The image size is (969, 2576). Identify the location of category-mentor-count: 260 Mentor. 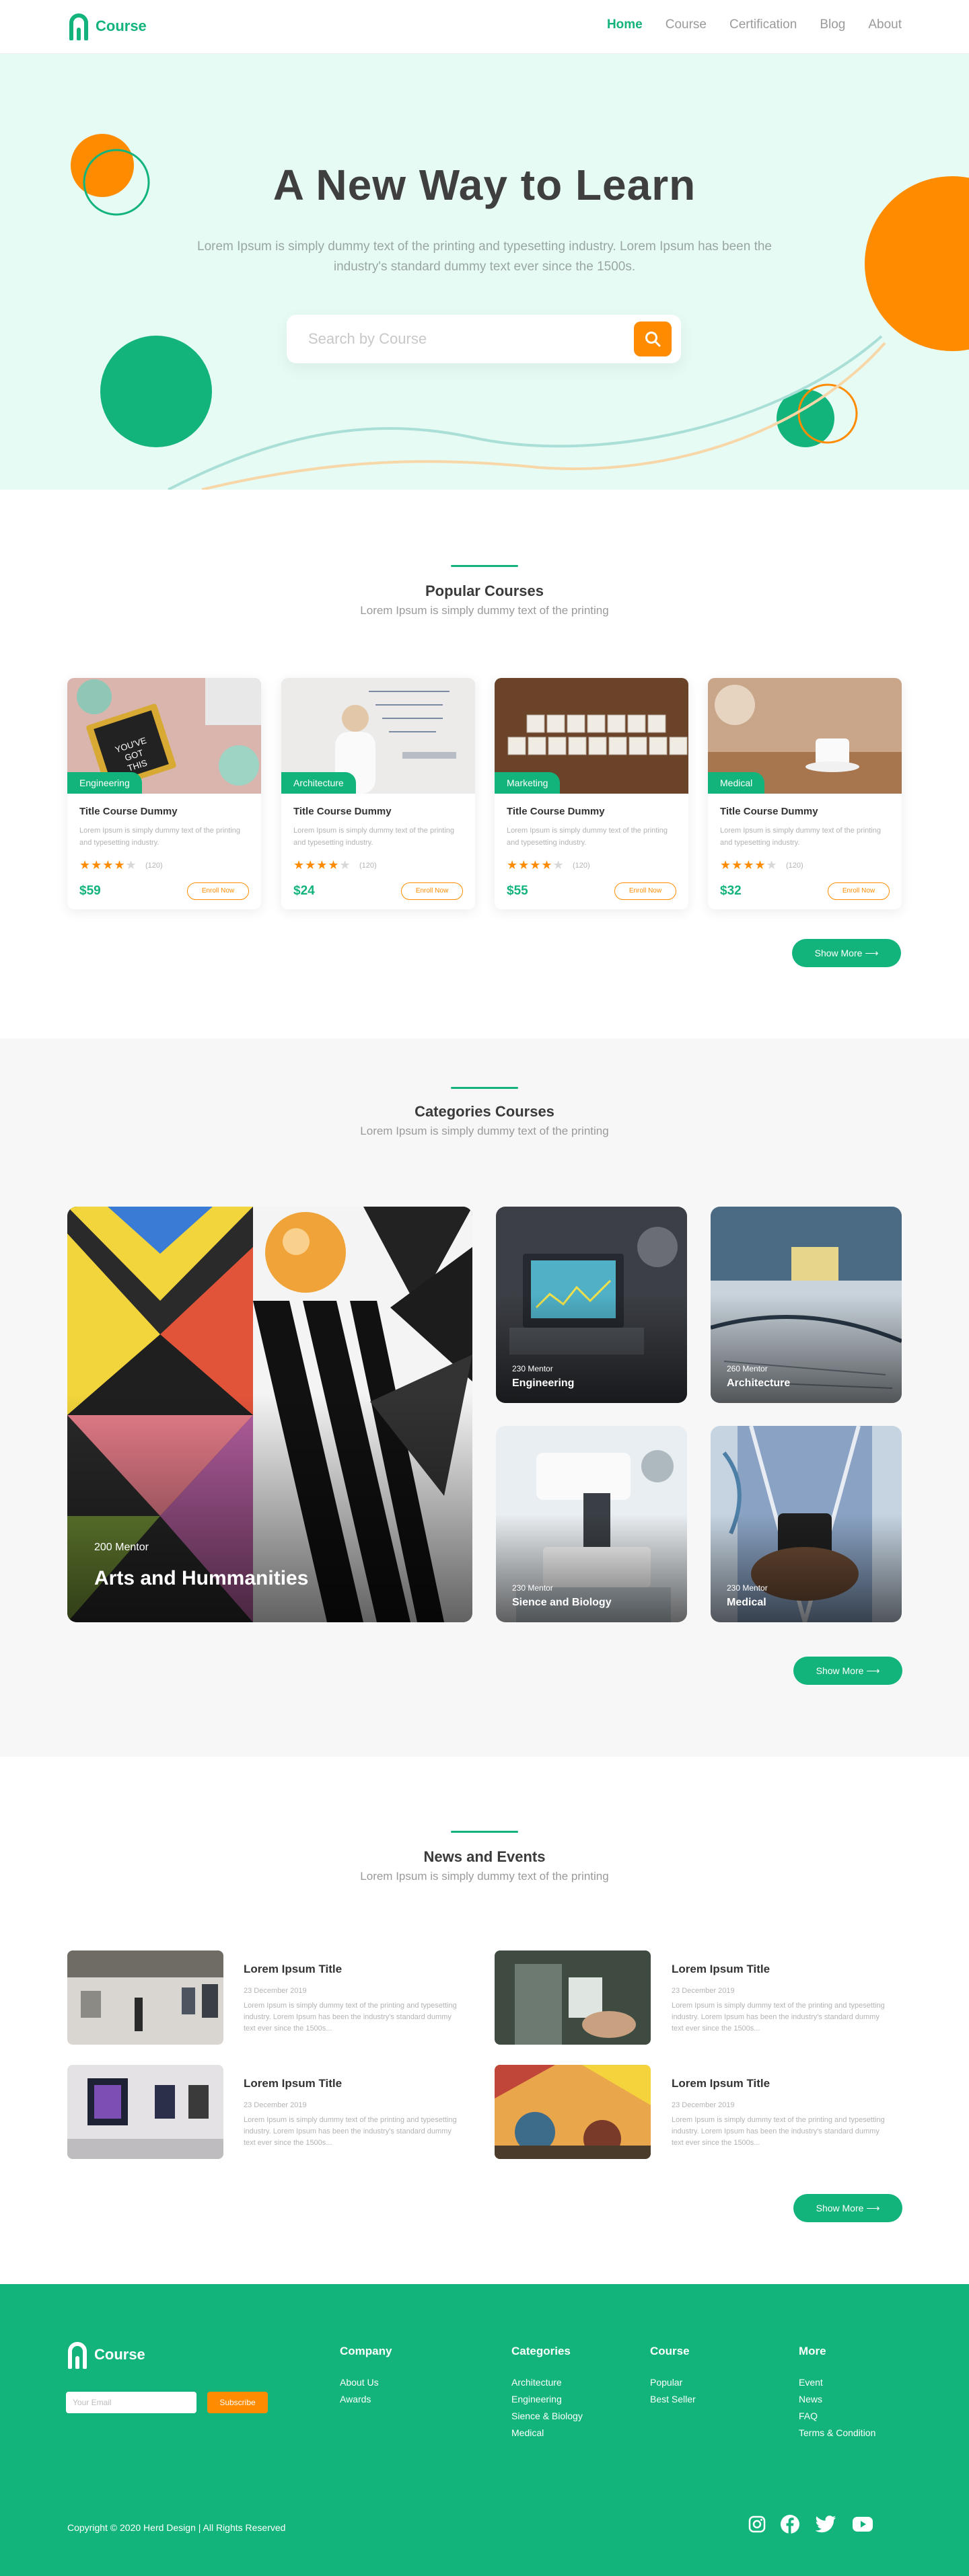
(747, 1368).